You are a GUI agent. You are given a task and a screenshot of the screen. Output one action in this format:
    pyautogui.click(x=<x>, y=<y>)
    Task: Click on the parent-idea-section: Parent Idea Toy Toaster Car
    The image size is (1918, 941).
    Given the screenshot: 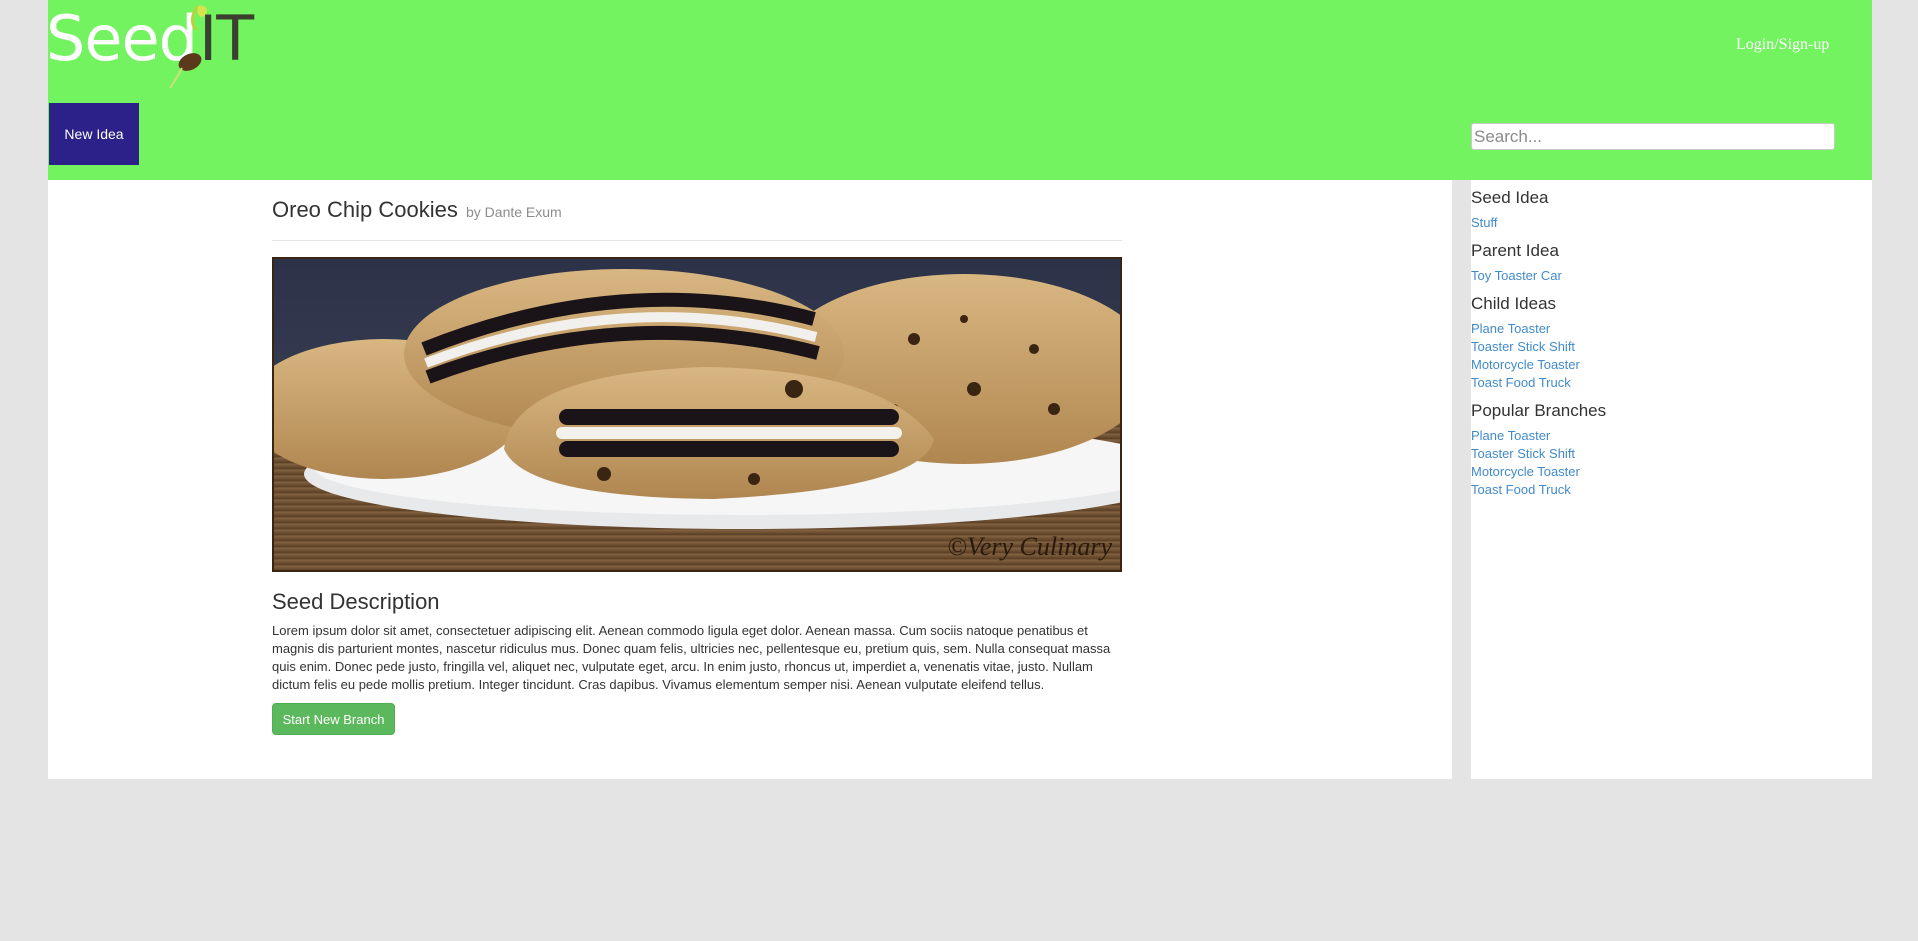 What is the action you would take?
    pyautogui.click(x=1516, y=263)
    